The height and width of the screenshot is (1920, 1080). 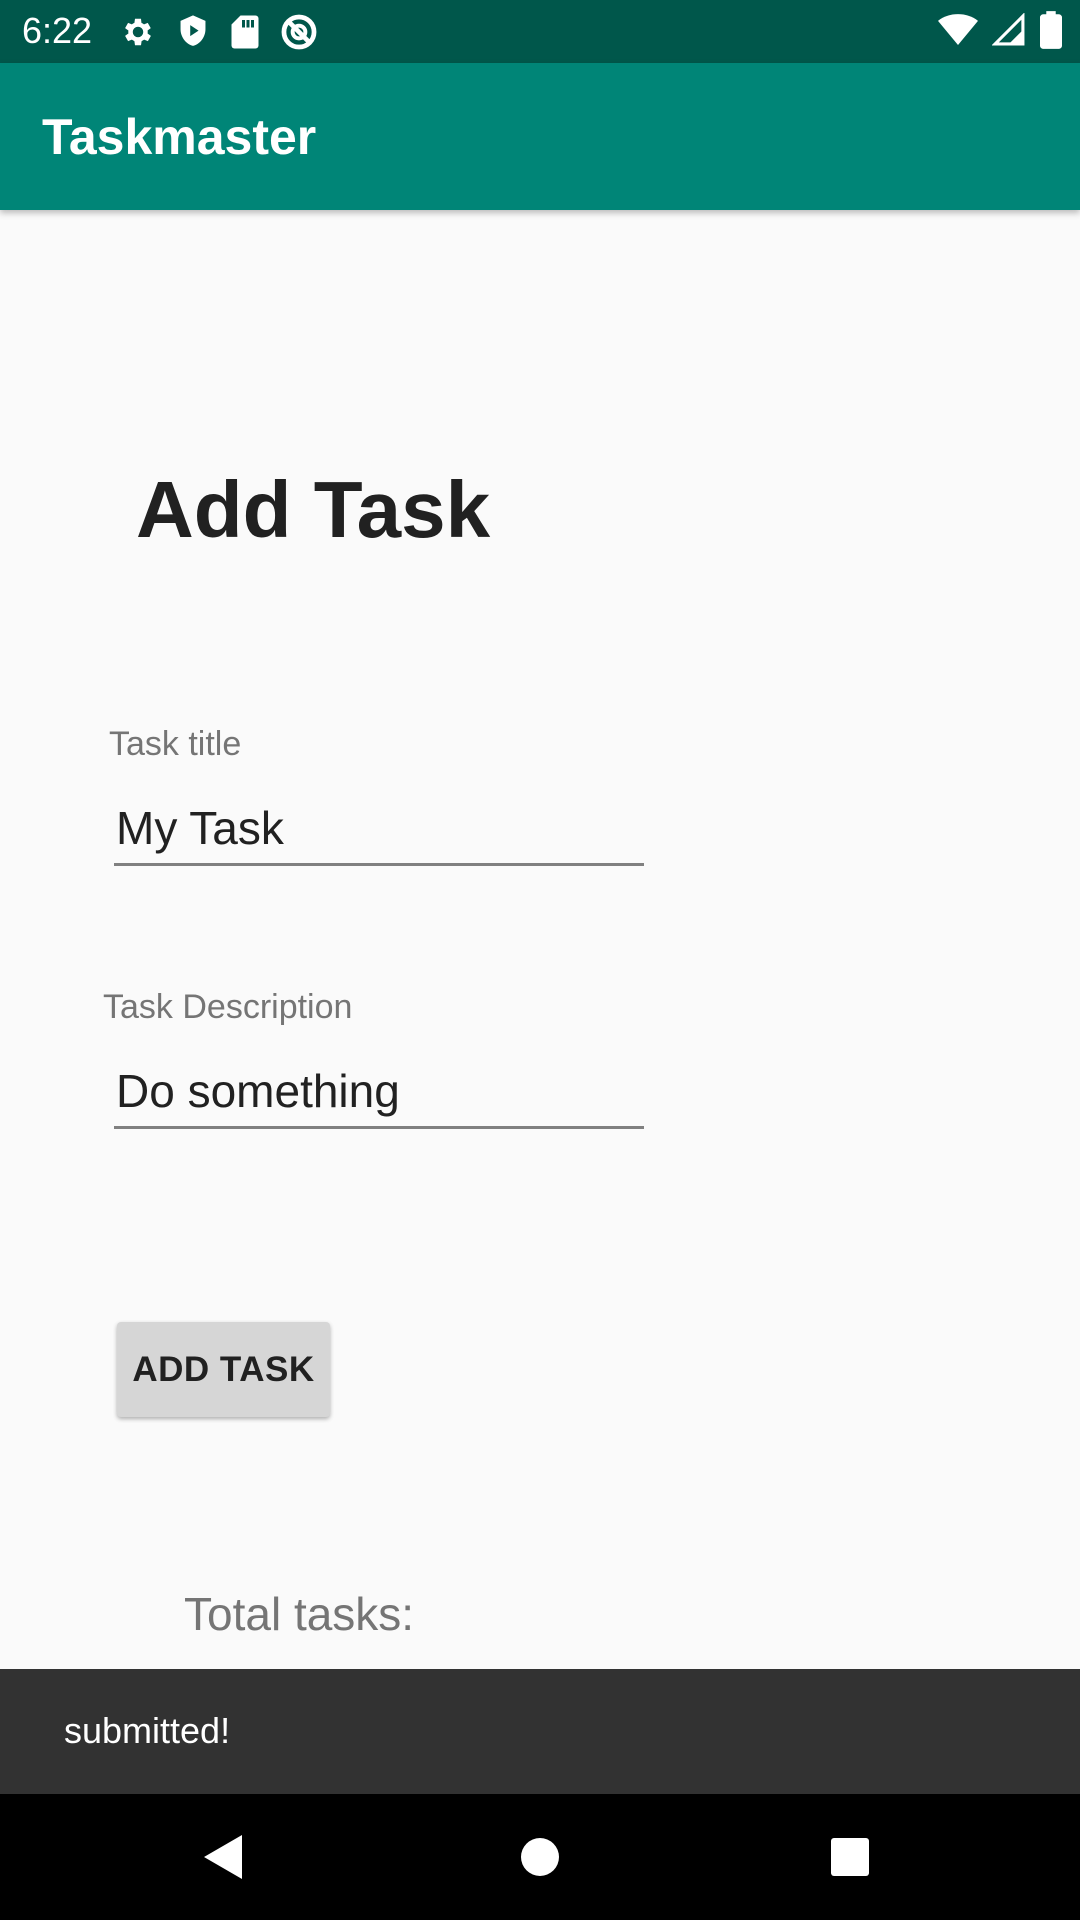 I want to click on add-task-button: ADD TASK, so click(x=223, y=1369).